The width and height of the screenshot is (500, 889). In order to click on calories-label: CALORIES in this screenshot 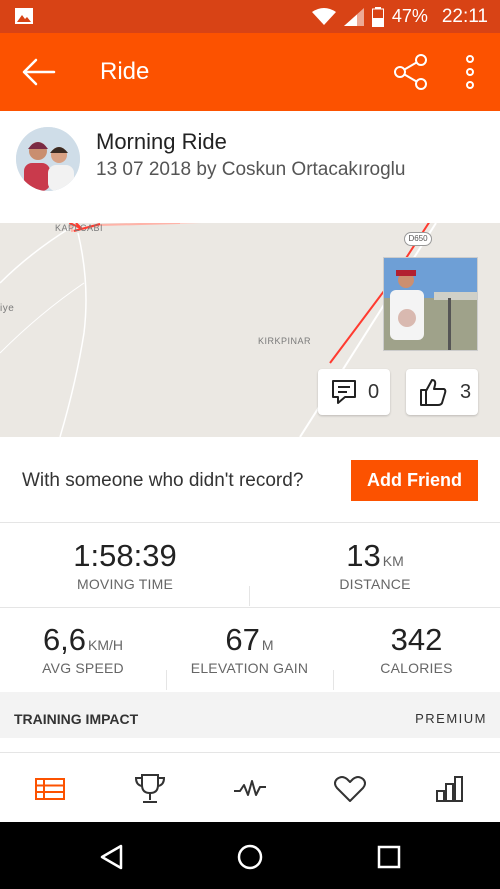, I will do `click(416, 668)`.